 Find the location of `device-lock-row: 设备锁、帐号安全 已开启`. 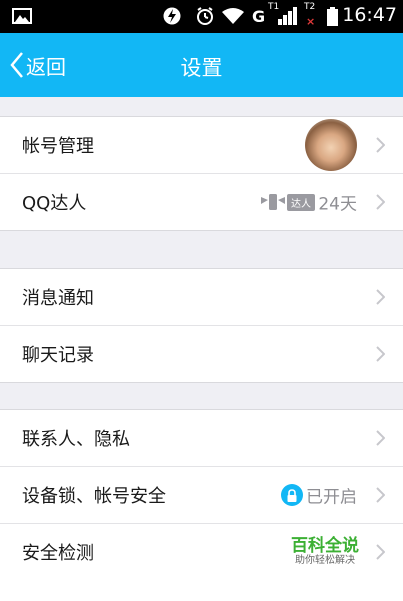

device-lock-row: 设备锁、帐号安全 已开启 is located at coordinates (201, 495).